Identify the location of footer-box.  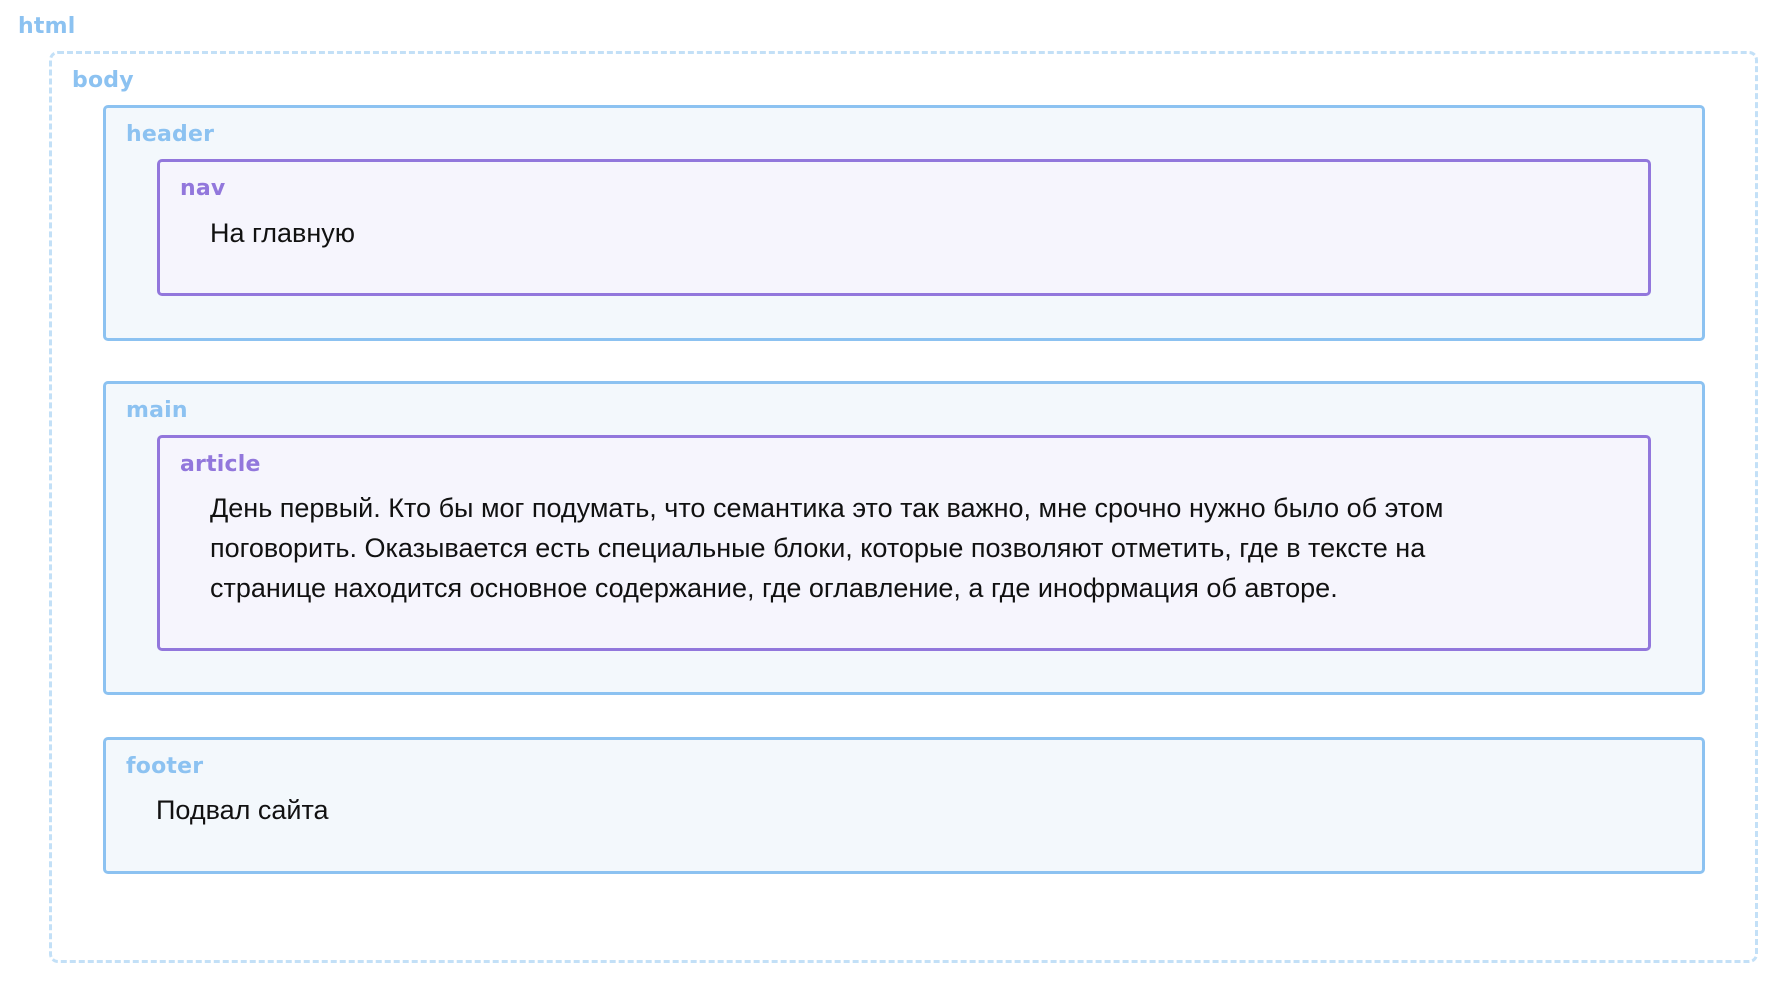
(904, 805).